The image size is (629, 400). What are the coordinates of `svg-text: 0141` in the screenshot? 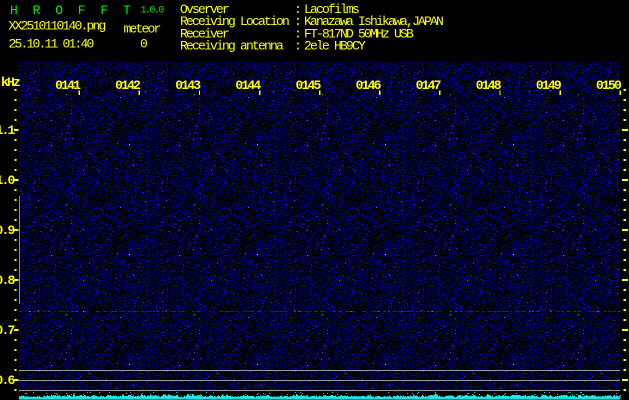 It's located at (68, 85).